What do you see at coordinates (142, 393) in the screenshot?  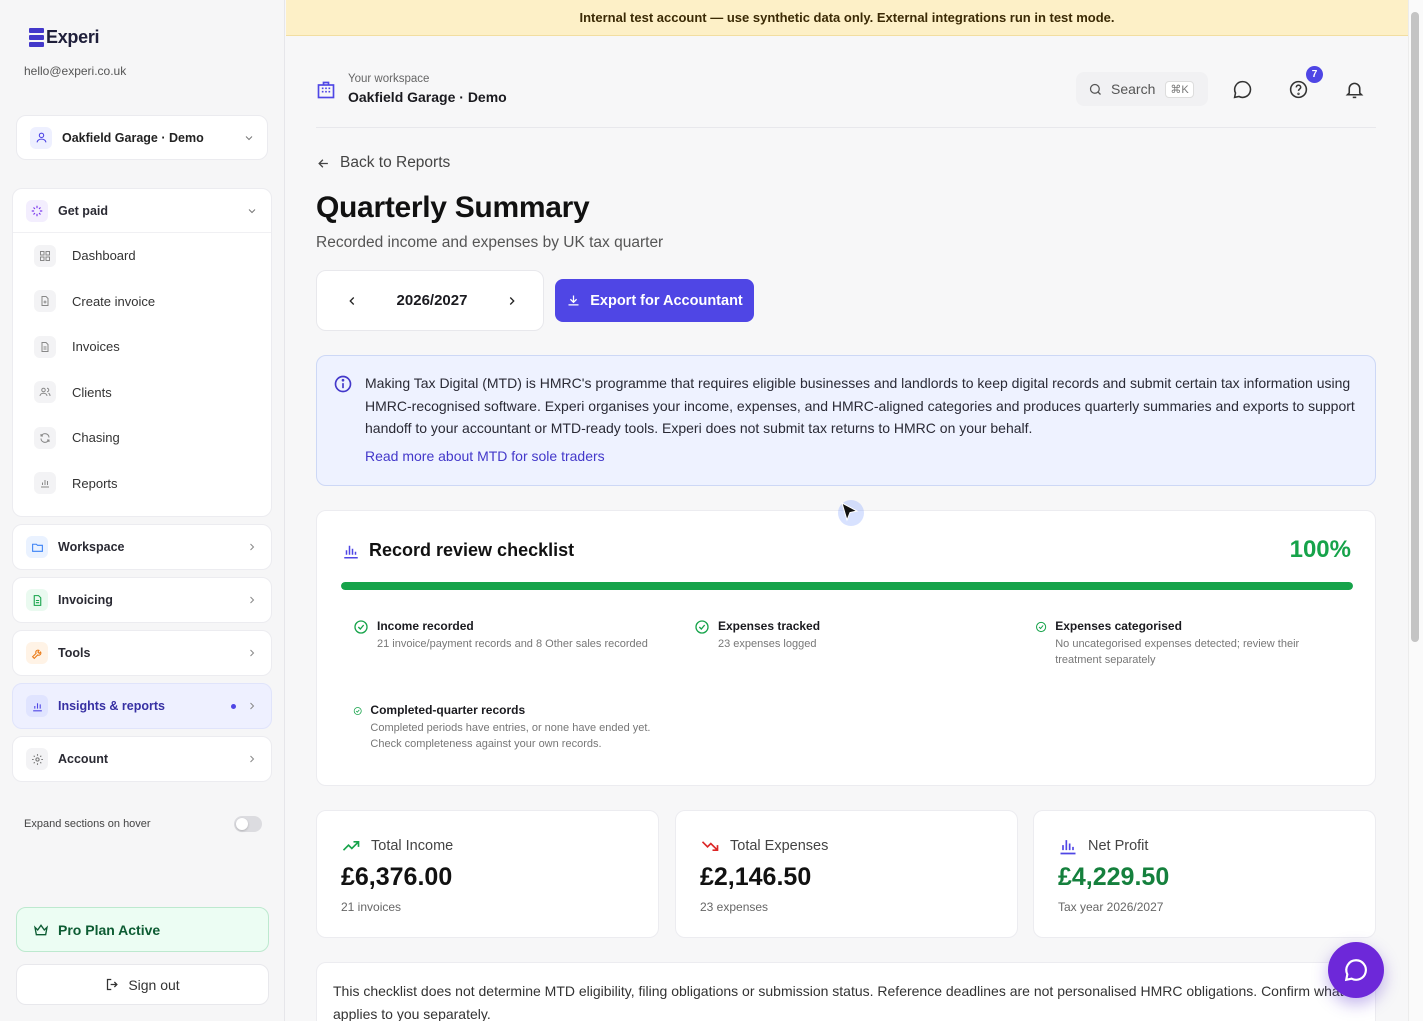 I see `sidebar-item-clients: Clients` at bounding box center [142, 393].